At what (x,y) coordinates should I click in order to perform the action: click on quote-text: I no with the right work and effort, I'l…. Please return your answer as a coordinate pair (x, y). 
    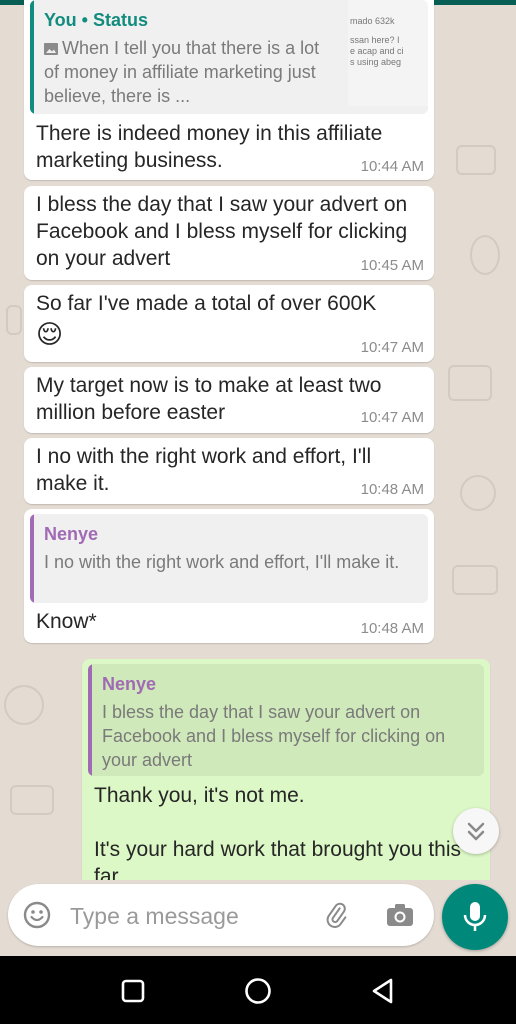
    Looking at the image, I should click on (222, 562).